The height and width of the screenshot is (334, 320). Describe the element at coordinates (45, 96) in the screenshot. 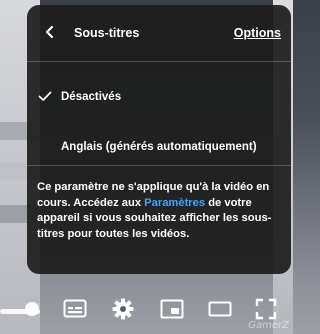

I see `checkmark-icon` at that location.